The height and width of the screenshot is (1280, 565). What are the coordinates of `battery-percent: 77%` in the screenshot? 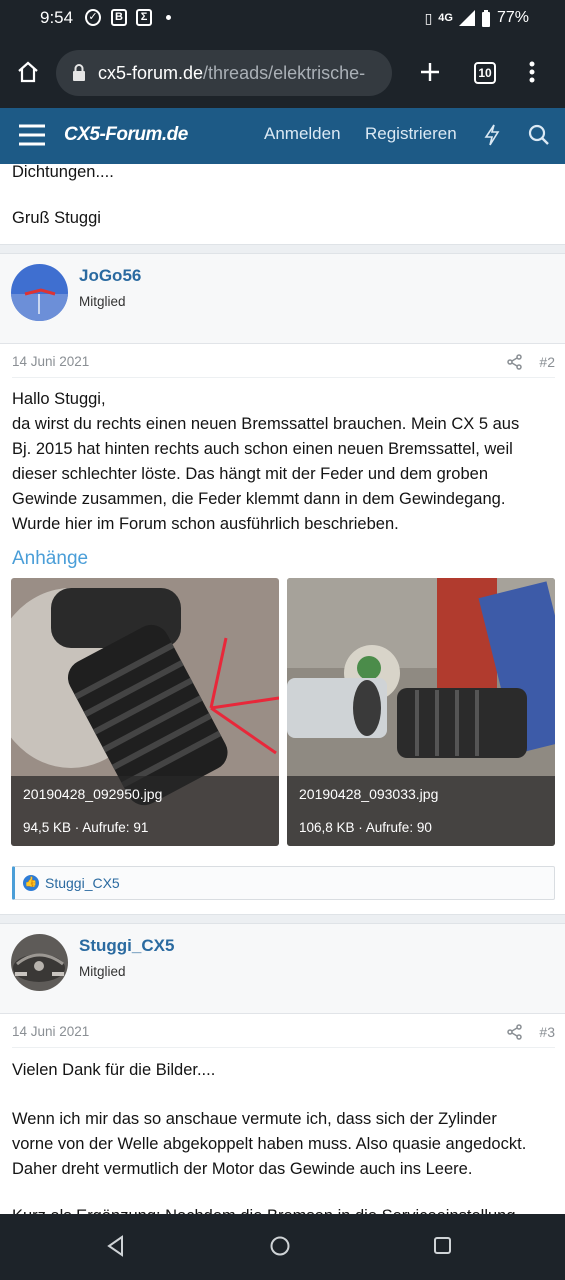 It's located at (512, 17).